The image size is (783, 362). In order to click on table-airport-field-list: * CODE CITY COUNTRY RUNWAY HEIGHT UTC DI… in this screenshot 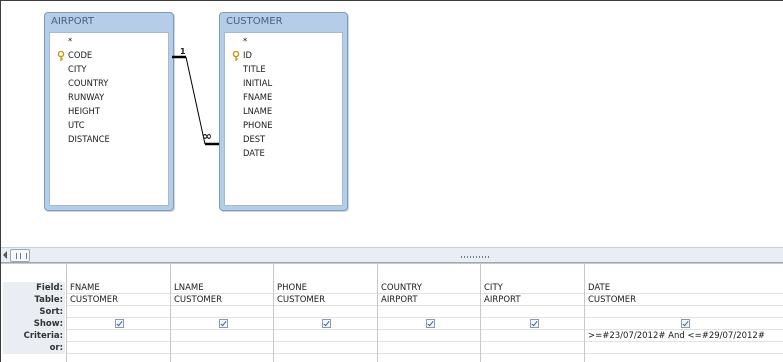, I will do `click(109, 119)`.